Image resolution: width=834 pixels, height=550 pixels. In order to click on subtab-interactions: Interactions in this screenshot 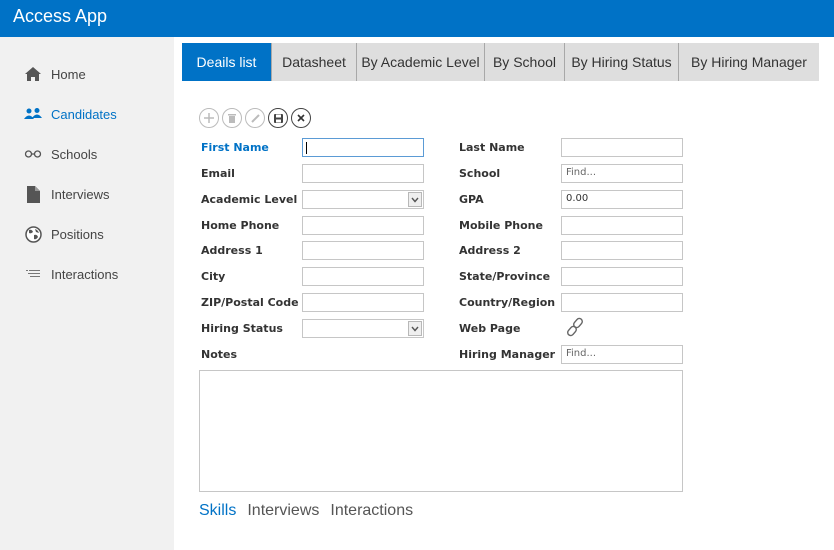, I will do `click(371, 511)`.